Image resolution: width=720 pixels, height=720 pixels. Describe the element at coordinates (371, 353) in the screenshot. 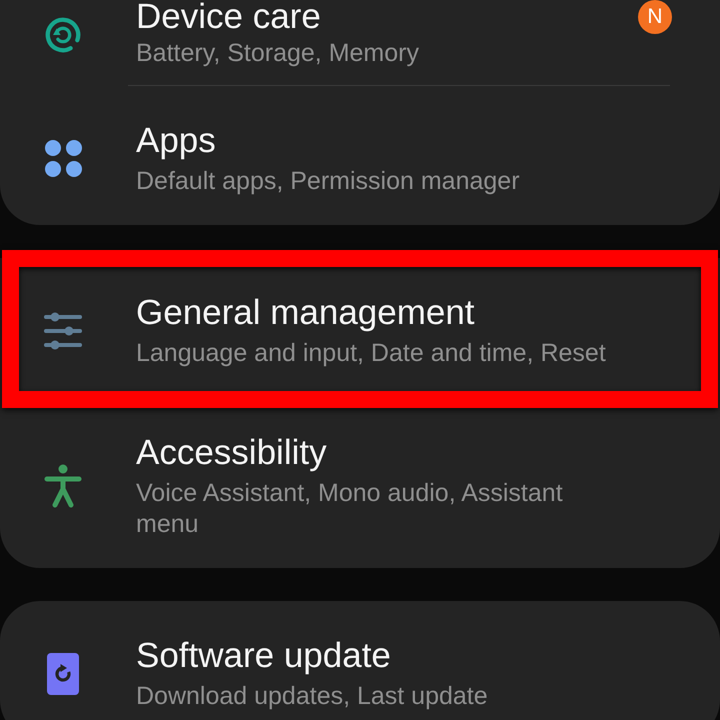

I see `item-subtitle: Language and input, Date and time, Reset` at that location.